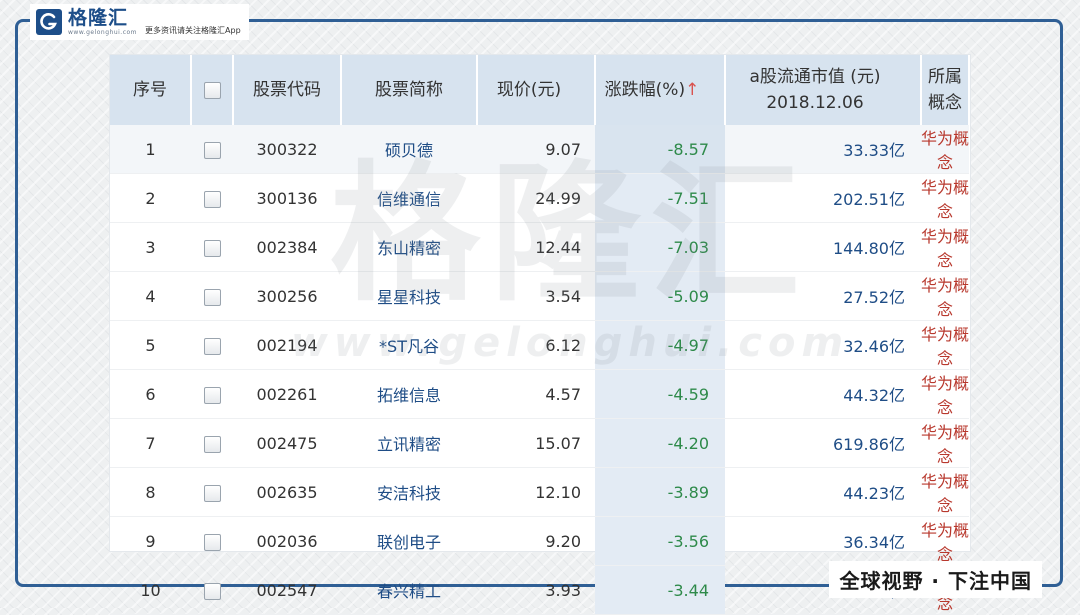  I want to click on table-row: 5 002194 *ST凡谷 6.12 -4.97 32.46亿 华为概念, so click(539, 345).